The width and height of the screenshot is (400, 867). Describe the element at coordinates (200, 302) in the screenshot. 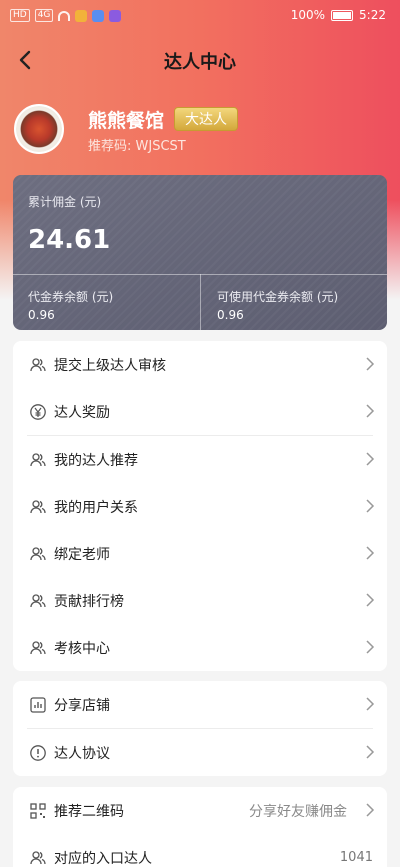

I see `divider` at that location.